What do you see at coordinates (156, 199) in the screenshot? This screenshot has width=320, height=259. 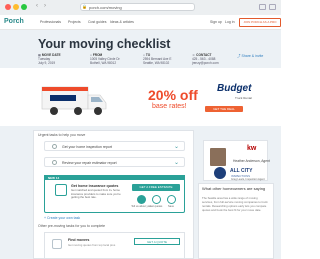 I see `step-2-icon` at bounding box center [156, 199].